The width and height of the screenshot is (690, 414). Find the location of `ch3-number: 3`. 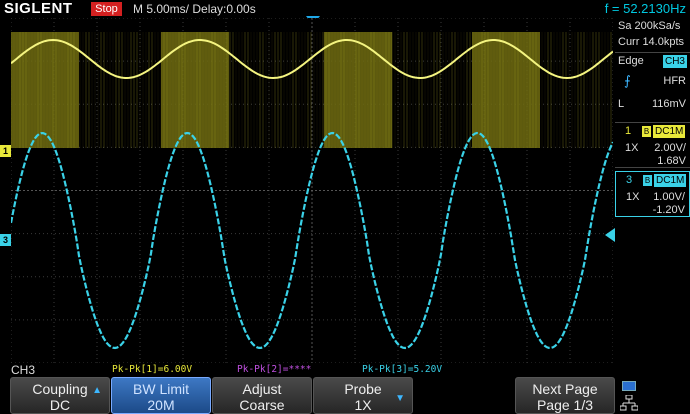

ch3-number: 3 is located at coordinates (629, 180).